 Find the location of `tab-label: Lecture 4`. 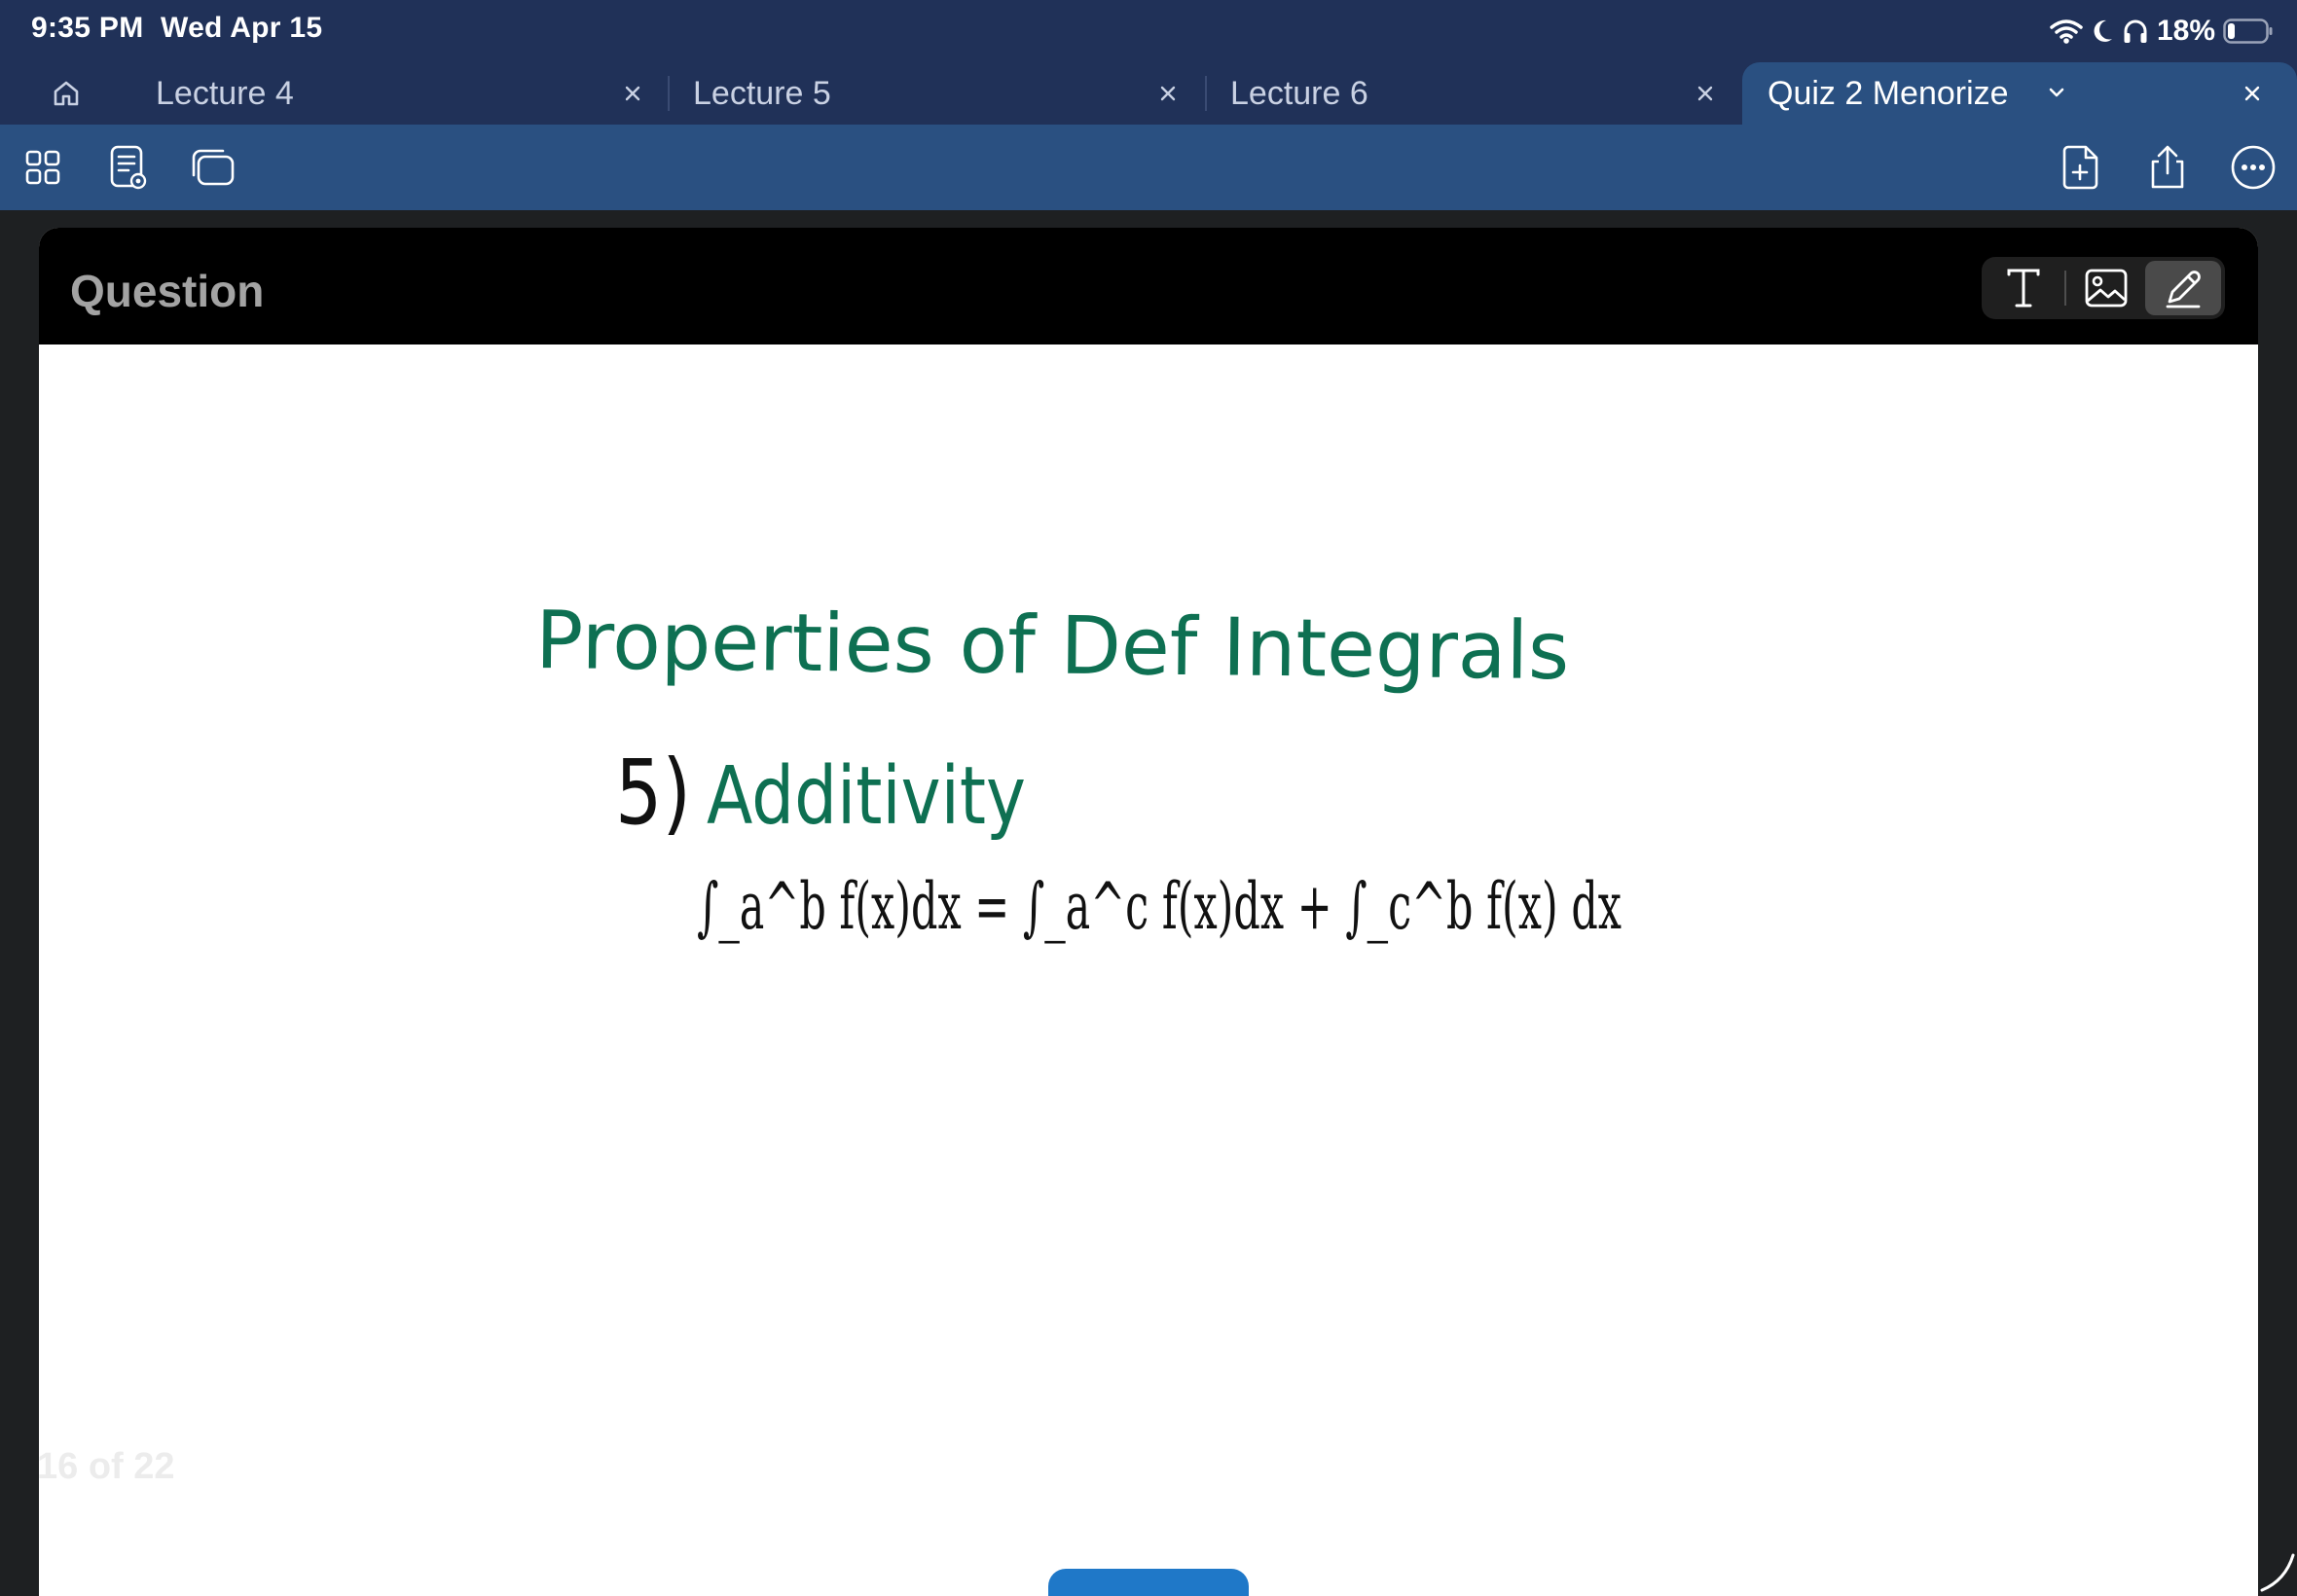

tab-label: Lecture 4 is located at coordinates (225, 93).